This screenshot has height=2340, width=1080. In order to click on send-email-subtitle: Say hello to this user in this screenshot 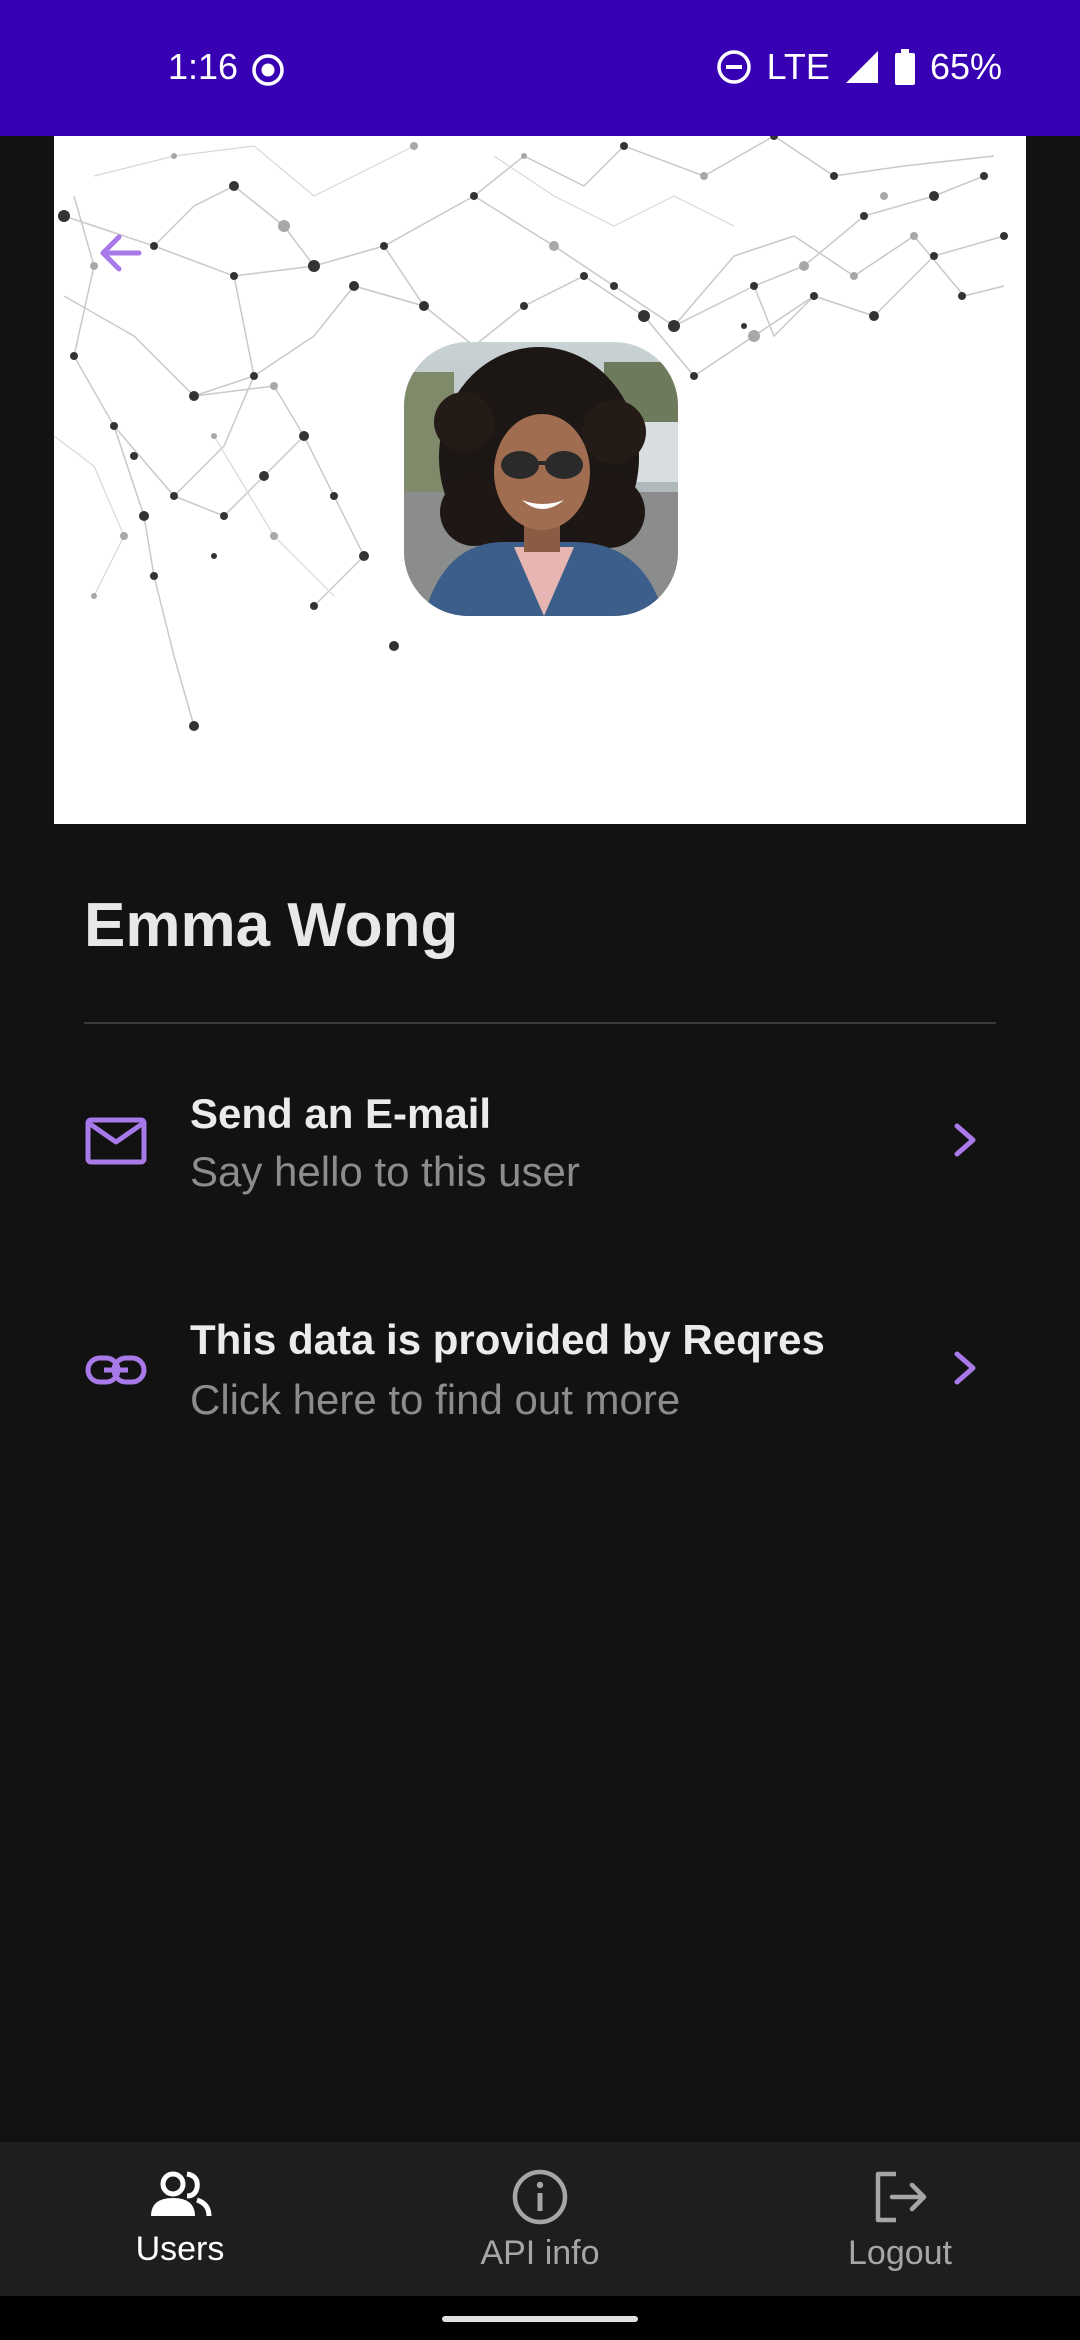, I will do `click(385, 1171)`.